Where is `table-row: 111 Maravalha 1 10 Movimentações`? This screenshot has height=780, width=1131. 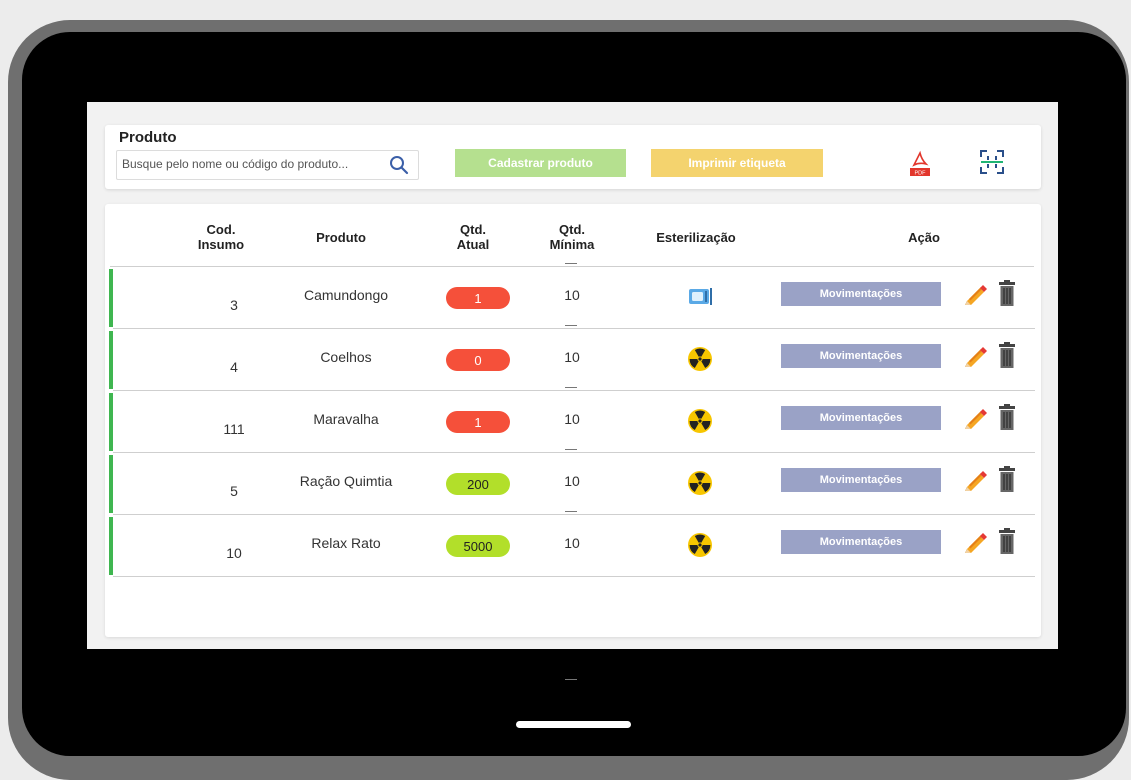
table-row: 111 Maravalha 1 10 Movimentações is located at coordinates (572, 420).